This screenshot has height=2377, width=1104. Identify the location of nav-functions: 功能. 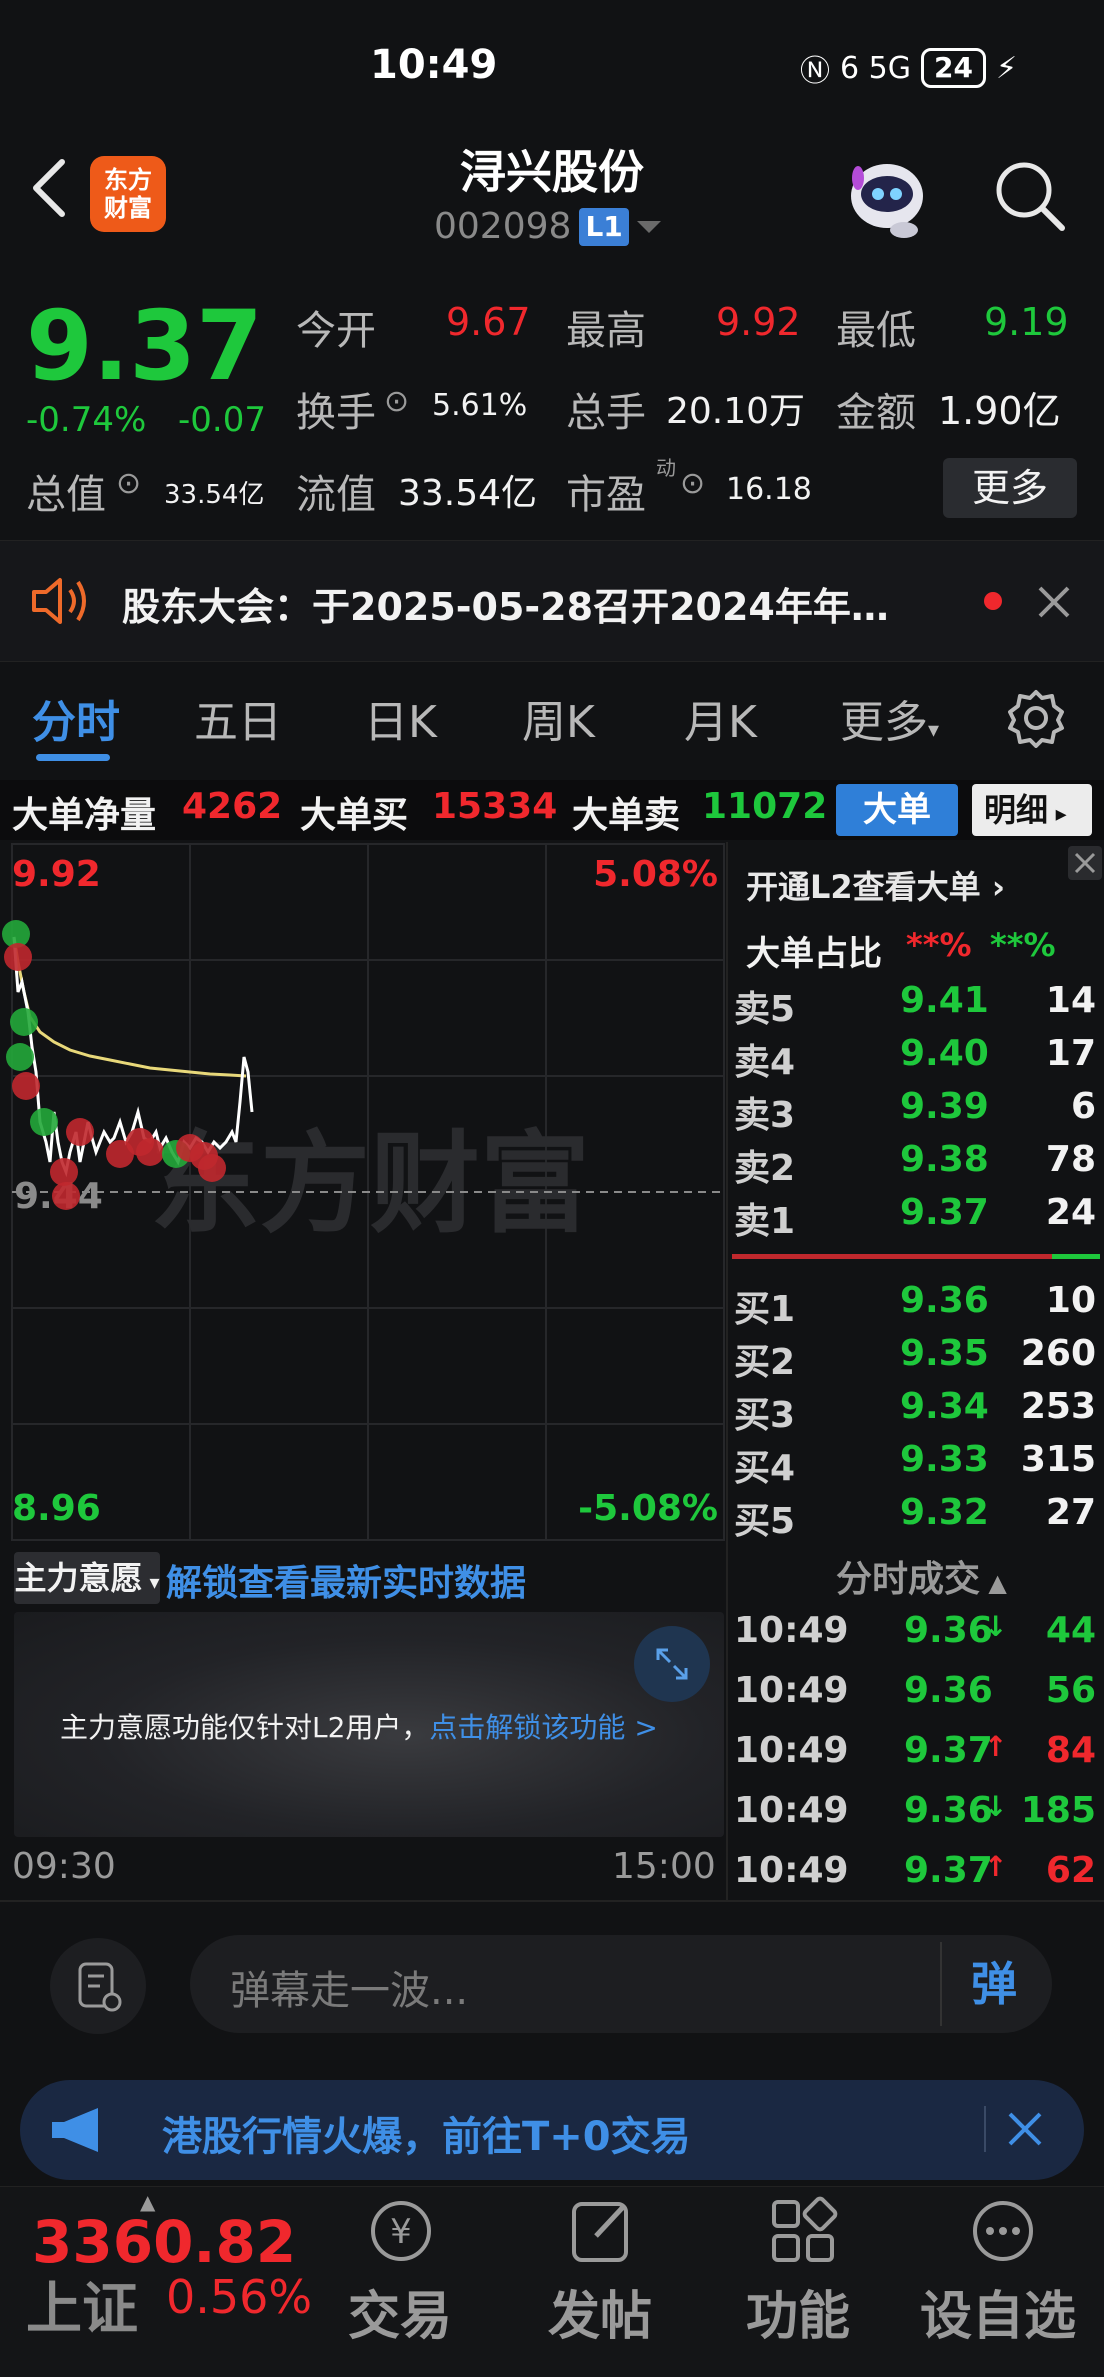
(798, 2311).